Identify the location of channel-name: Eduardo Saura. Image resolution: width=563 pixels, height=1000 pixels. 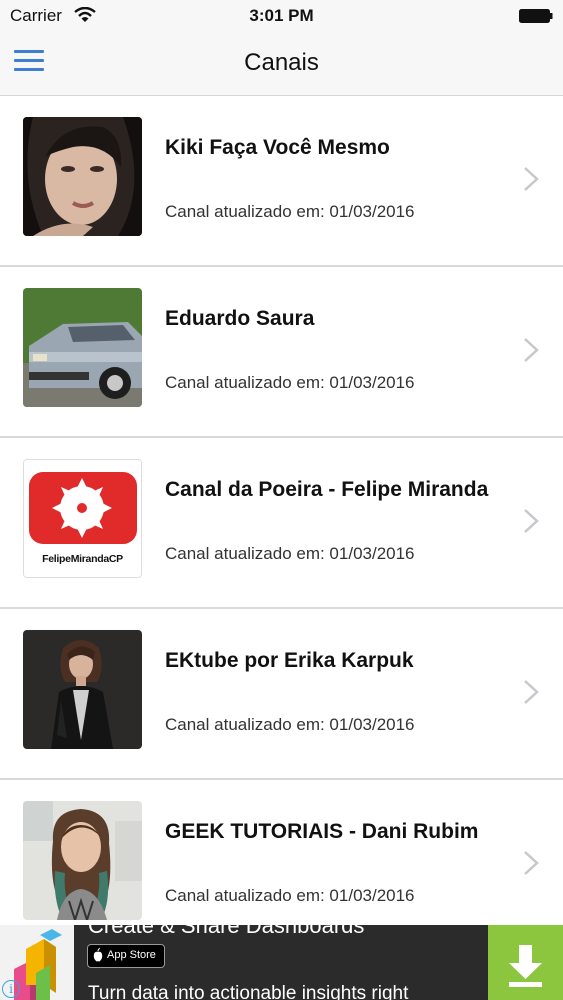
(240, 318).